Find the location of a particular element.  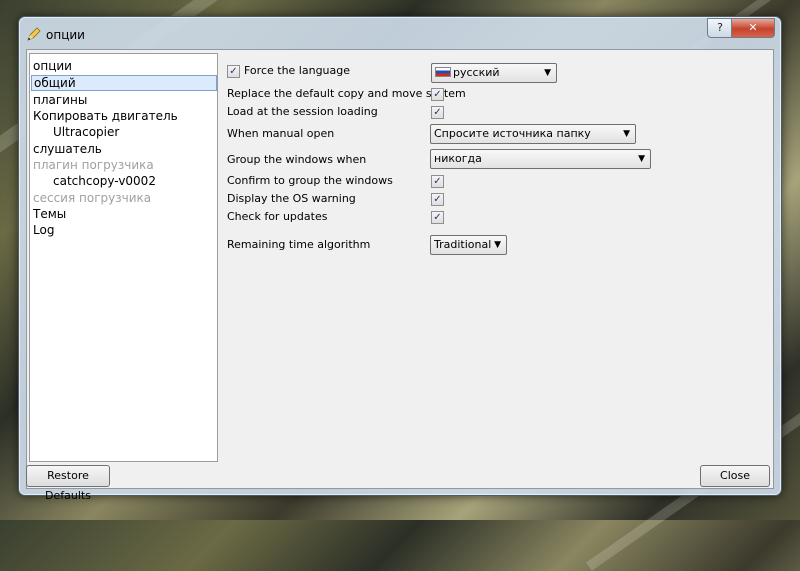

os-warning-checkbox: ✓ is located at coordinates (437, 199).